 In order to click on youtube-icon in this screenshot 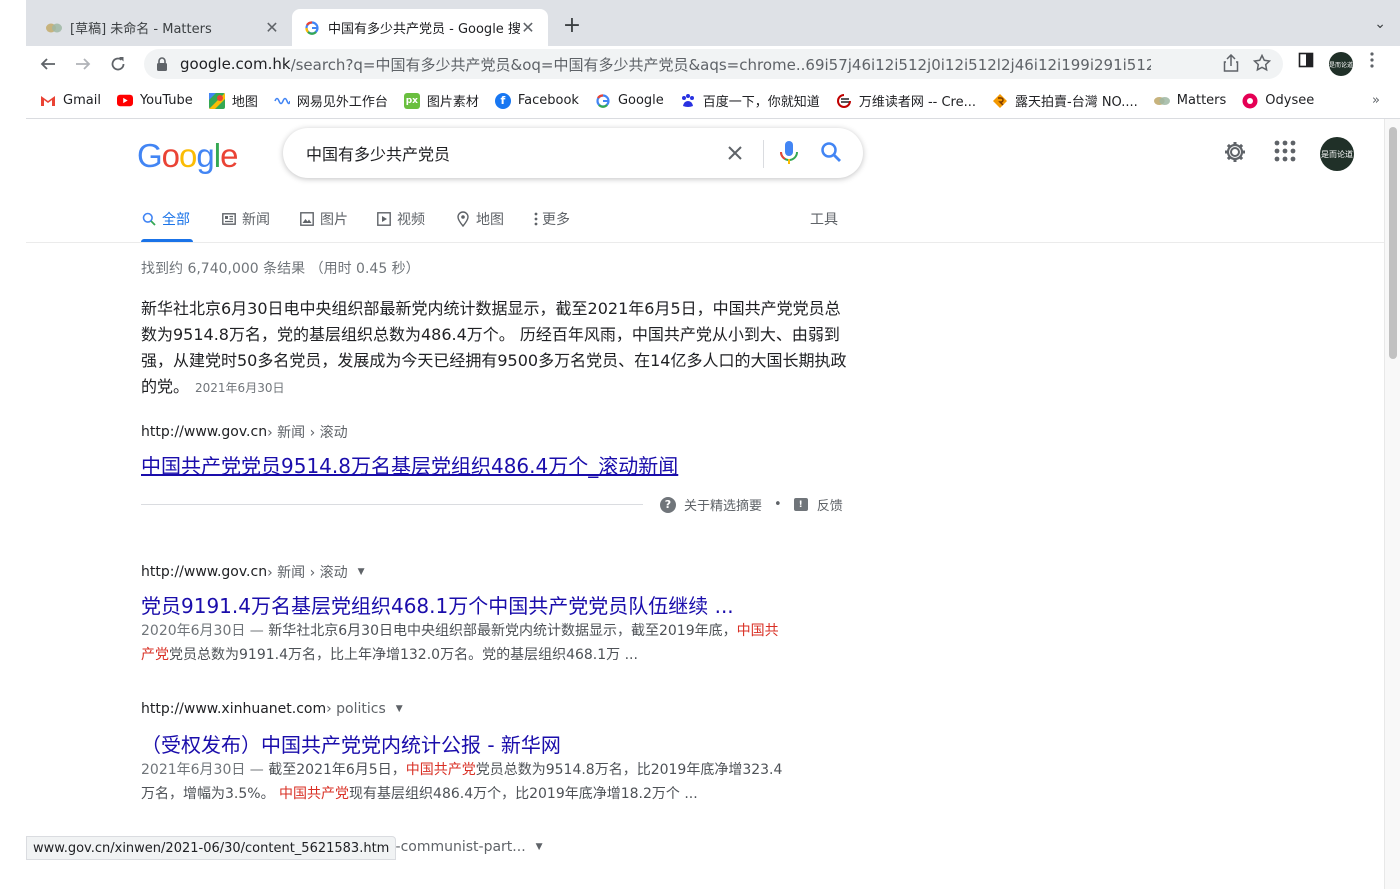, I will do `click(124, 101)`.